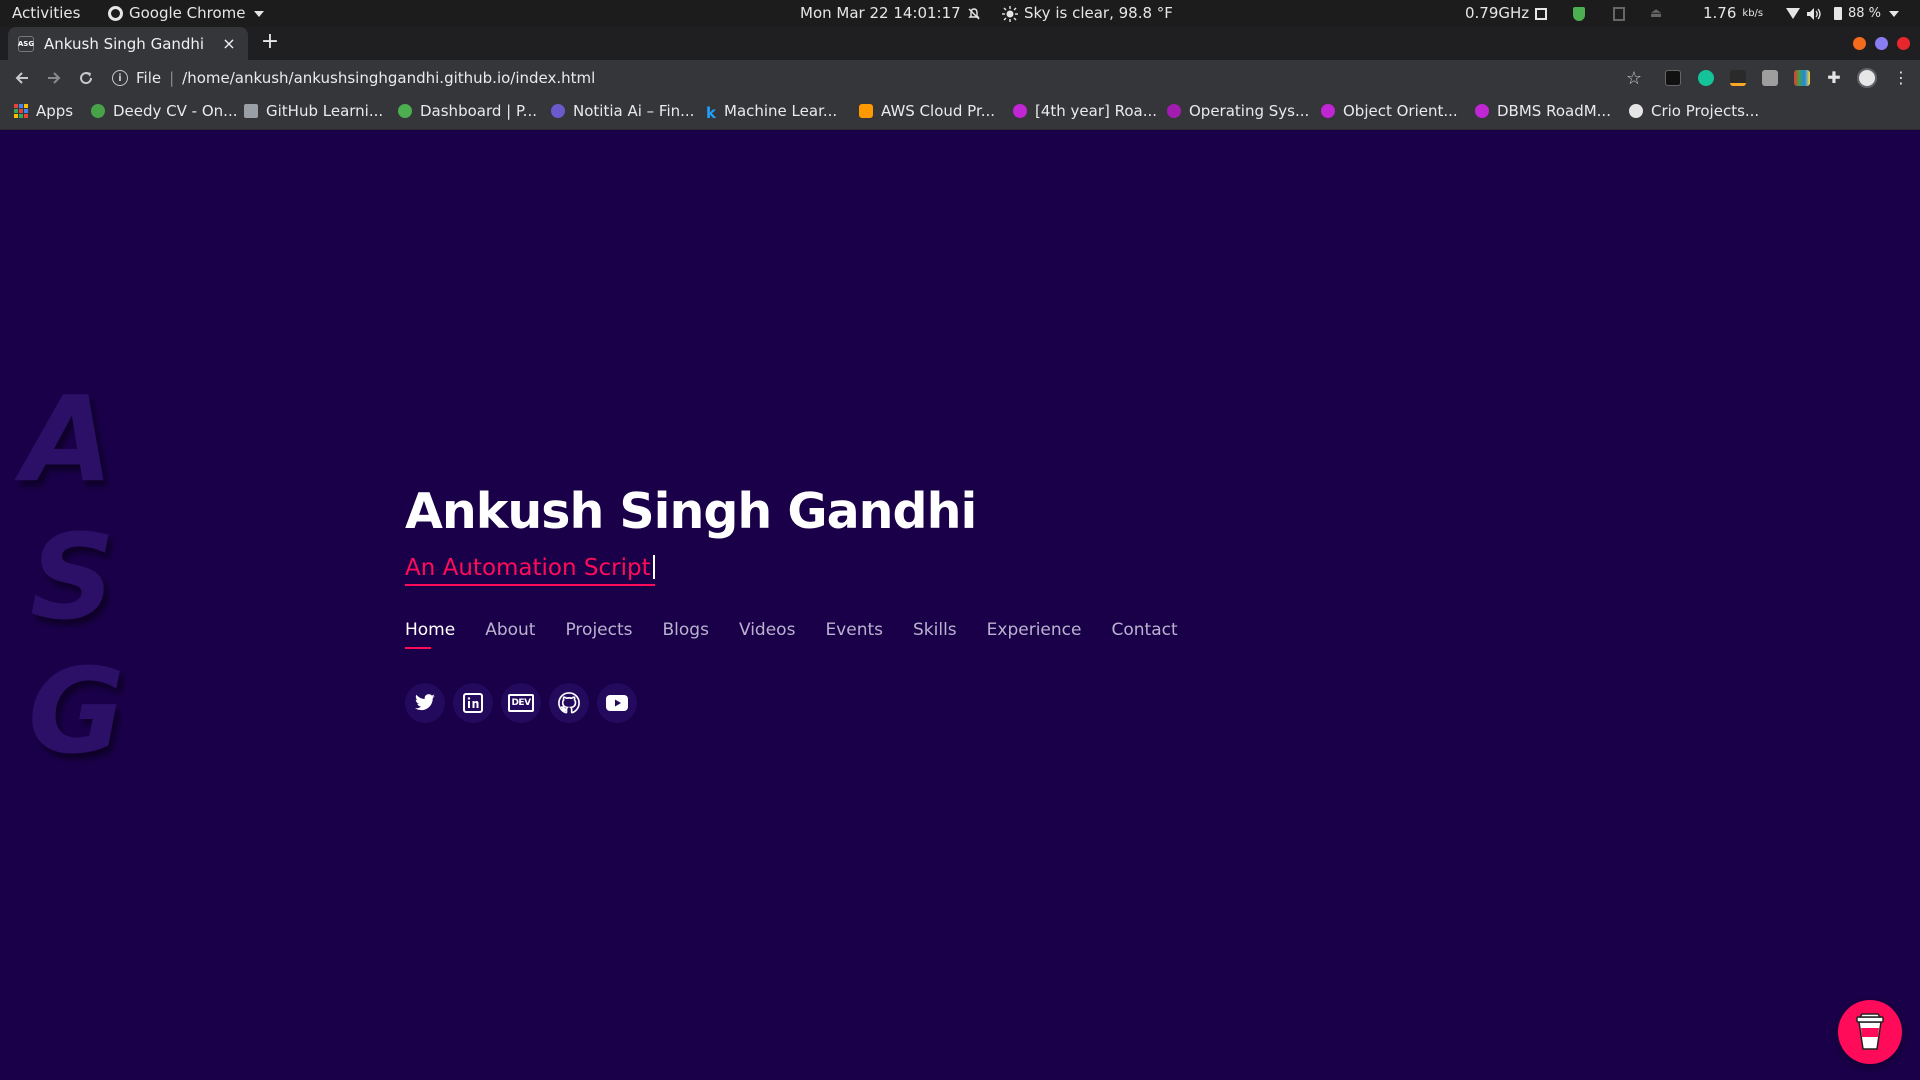 The height and width of the screenshot is (1080, 1920). Describe the element at coordinates (1867, 78) in the screenshot. I see `avatar` at that location.